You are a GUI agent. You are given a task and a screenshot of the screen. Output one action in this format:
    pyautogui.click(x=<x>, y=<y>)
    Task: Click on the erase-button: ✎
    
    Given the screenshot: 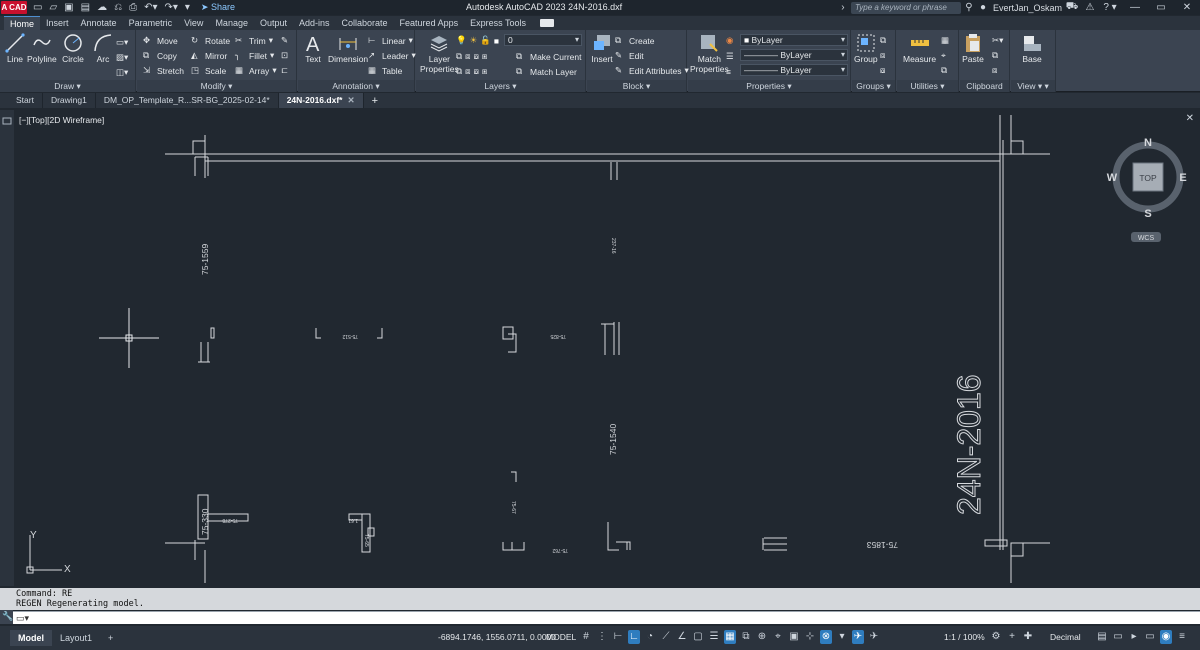 What is the action you would take?
    pyautogui.click(x=286, y=40)
    